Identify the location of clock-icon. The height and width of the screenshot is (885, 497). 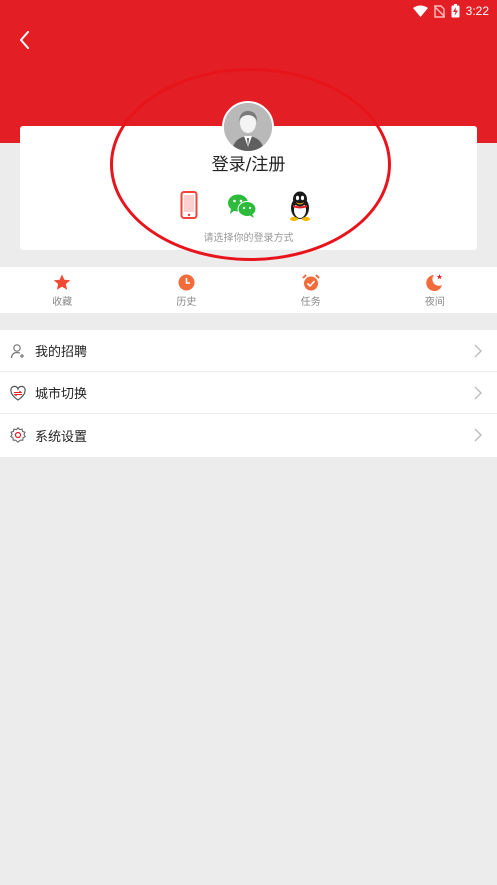
(186, 282).